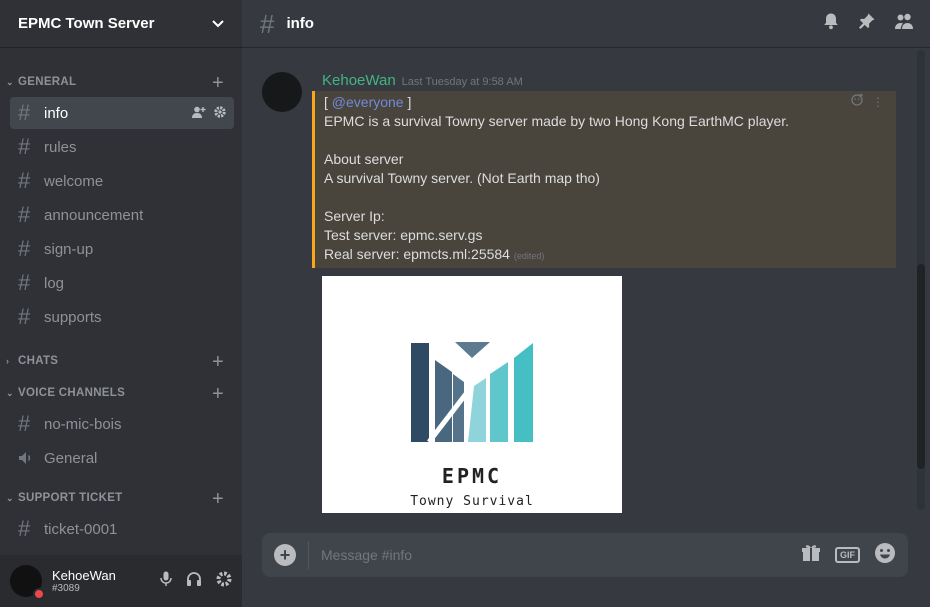 This screenshot has height=607, width=930. Describe the element at coordinates (529, 256) in the screenshot. I see `edited-label: (edited)` at that location.